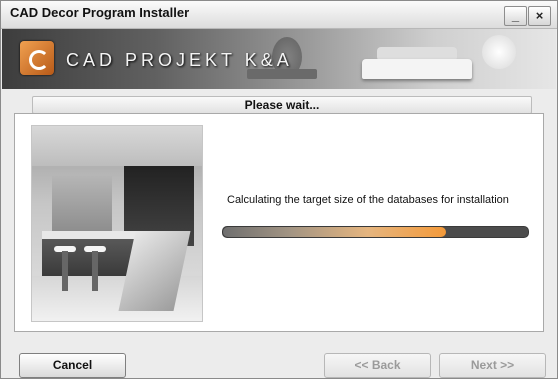  I want to click on progress-bar, so click(375, 232).